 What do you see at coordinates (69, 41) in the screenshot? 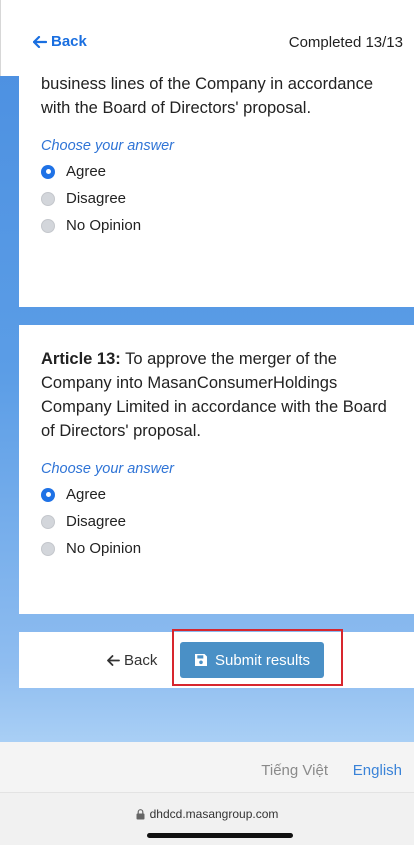
I see `back-link-label: Back` at bounding box center [69, 41].